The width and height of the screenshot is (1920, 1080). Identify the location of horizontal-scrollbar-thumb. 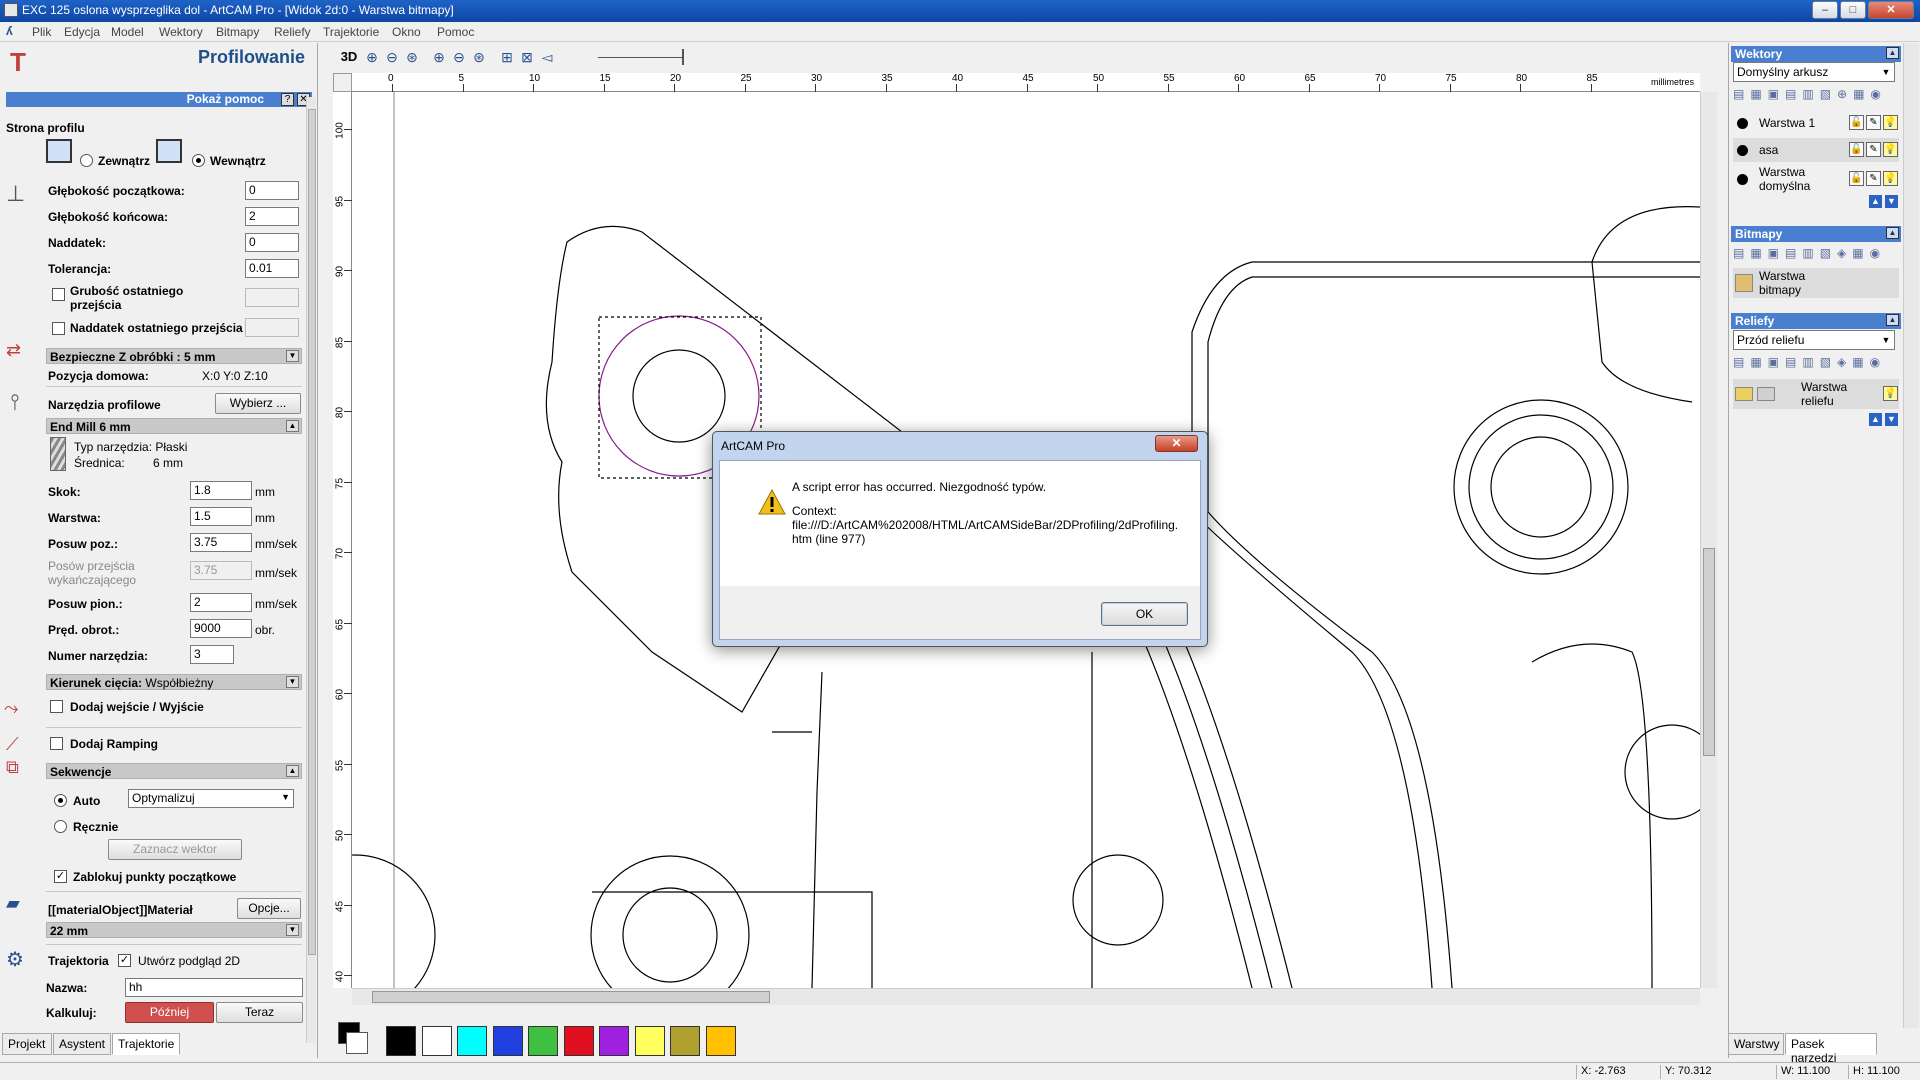
(571, 997).